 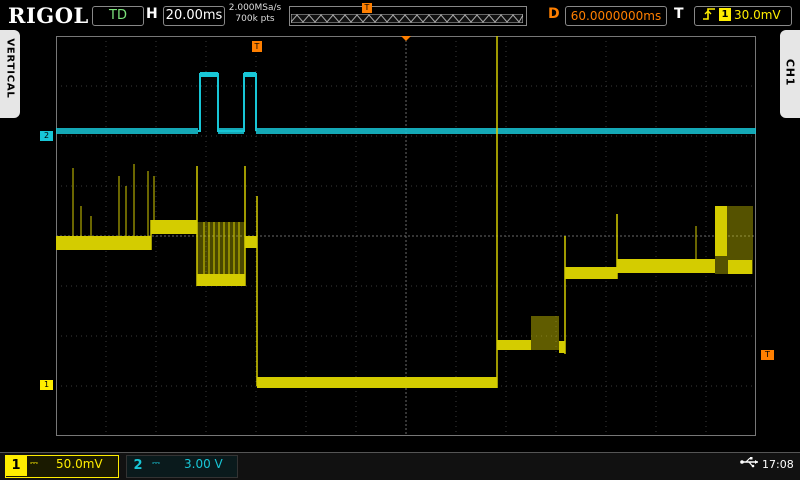 What do you see at coordinates (778, 464) in the screenshot?
I see `clock: 17:08` at bounding box center [778, 464].